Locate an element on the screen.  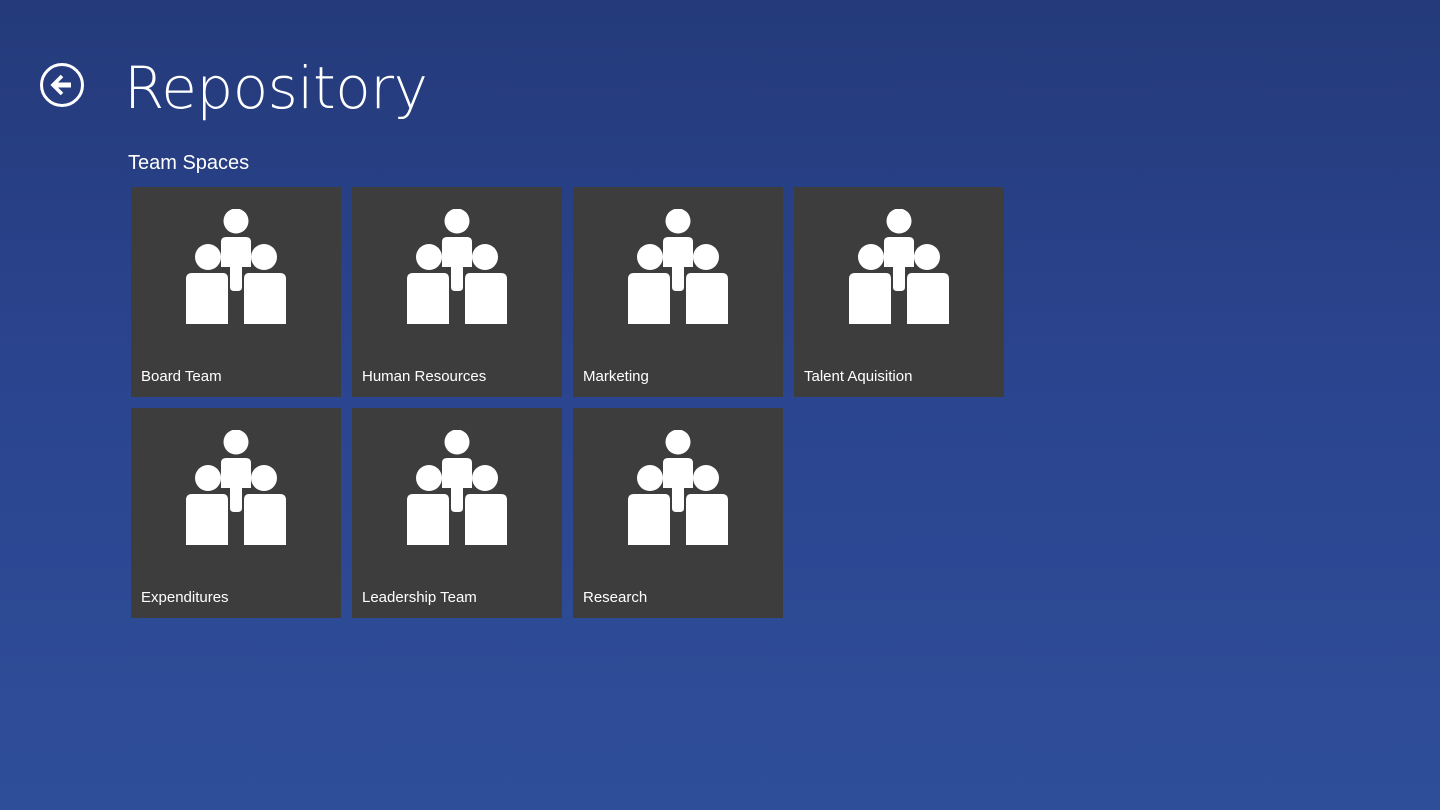
tile-marketing: Marketing is located at coordinates (678, 292).